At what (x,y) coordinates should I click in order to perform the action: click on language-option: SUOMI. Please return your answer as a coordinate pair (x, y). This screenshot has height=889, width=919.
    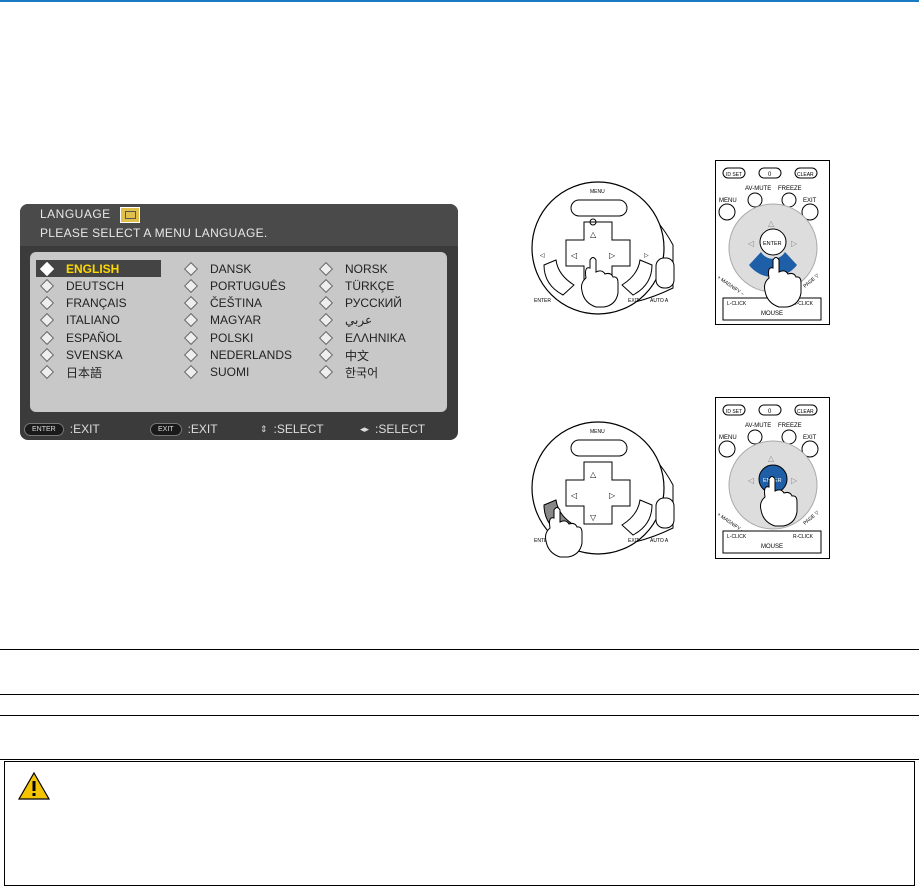
    Looking at the image, I should click on (242, 372).